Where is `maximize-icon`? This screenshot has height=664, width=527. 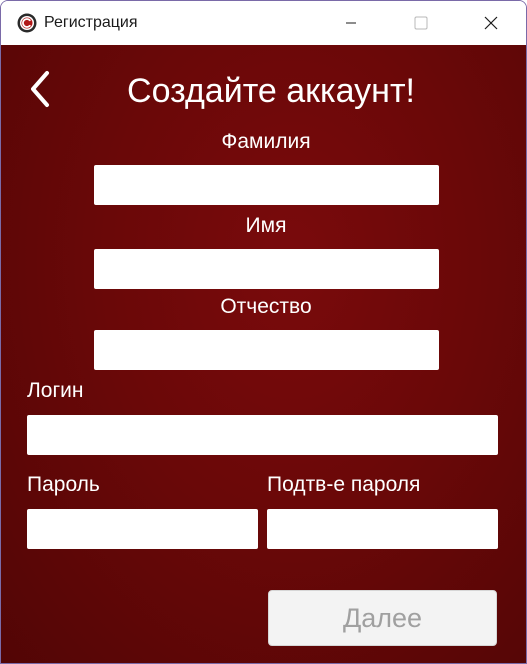 maximize-icon is located at coordinates (421, 23).